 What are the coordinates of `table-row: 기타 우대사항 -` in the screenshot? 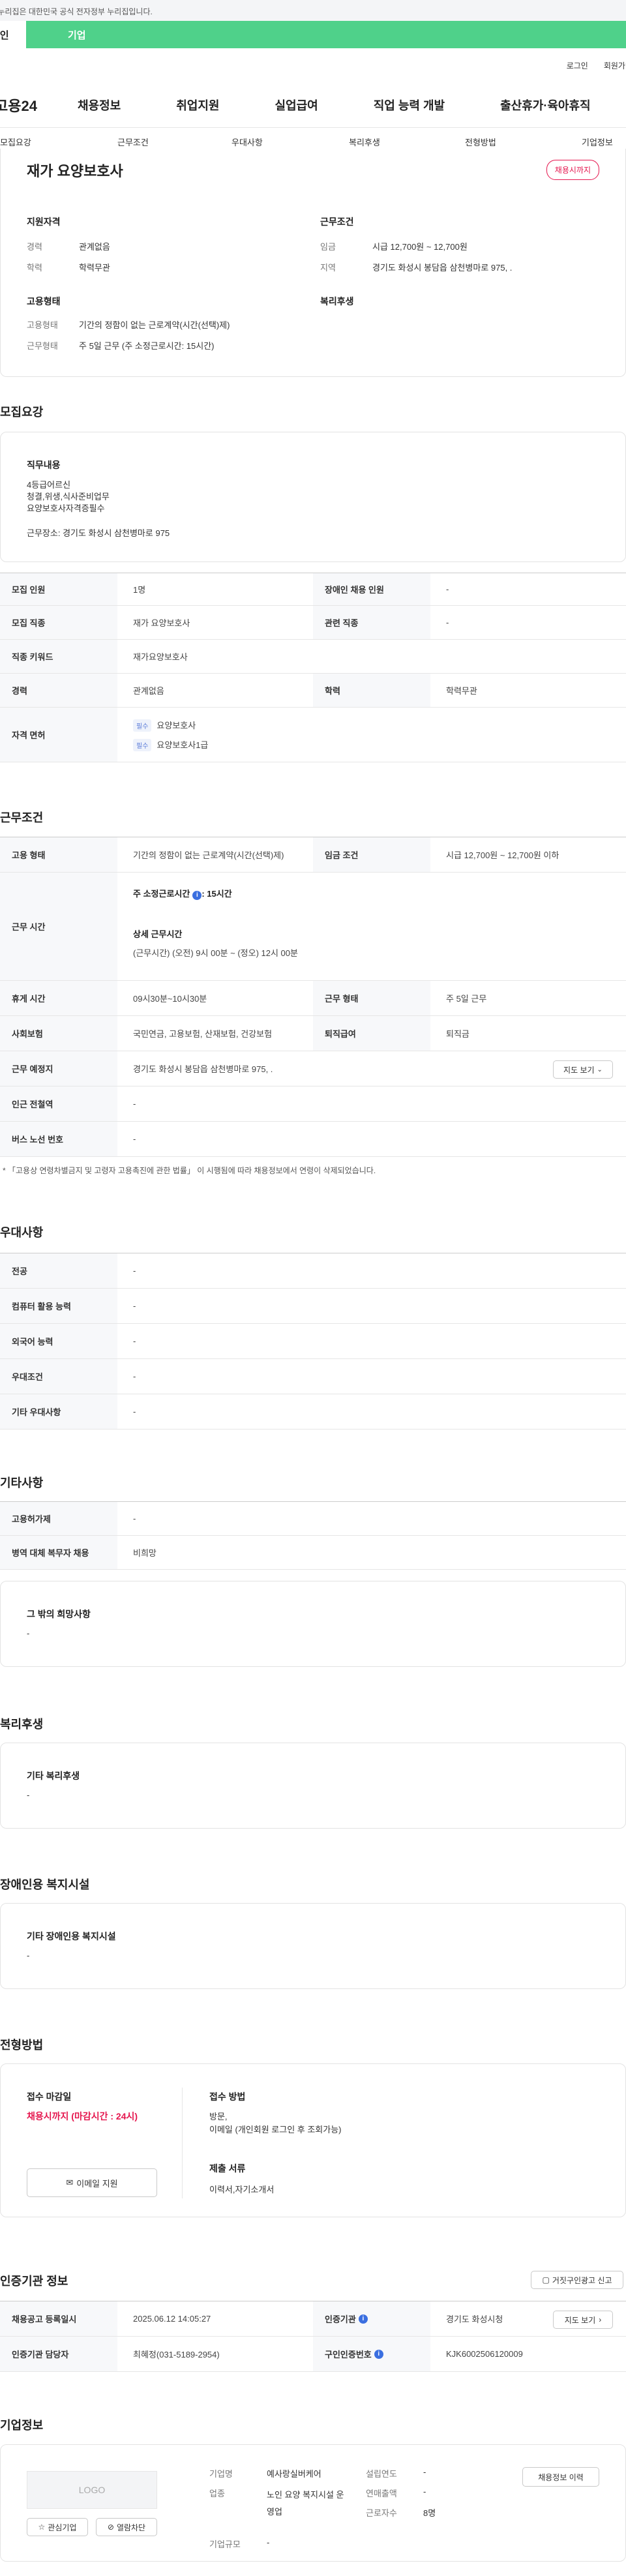 It's located at (313, 1412).